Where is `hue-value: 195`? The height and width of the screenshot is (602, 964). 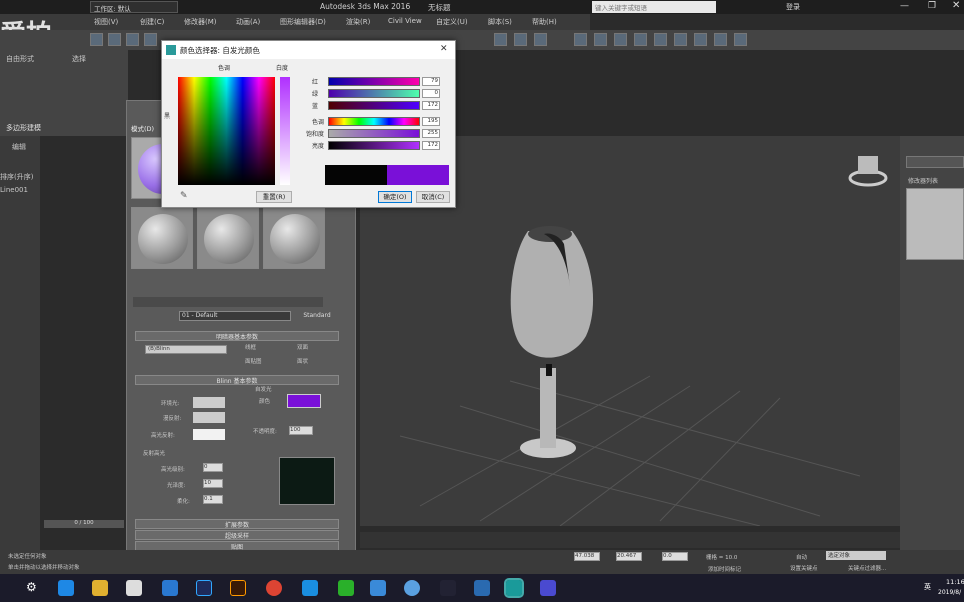
hue-value: 195 is located at coordinates (431, 121).